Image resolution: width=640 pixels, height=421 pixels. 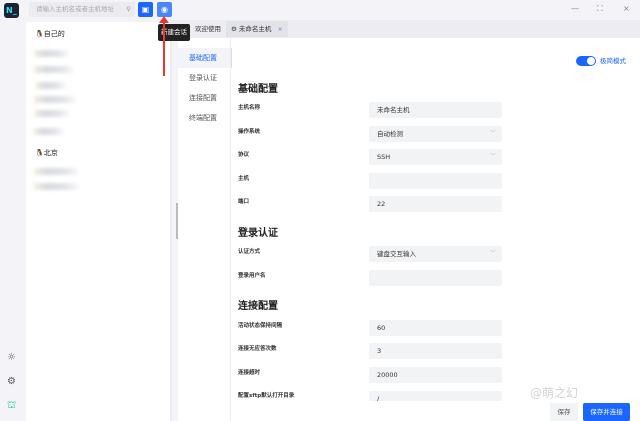 I want to click on divider, so click(x=230, y=229).